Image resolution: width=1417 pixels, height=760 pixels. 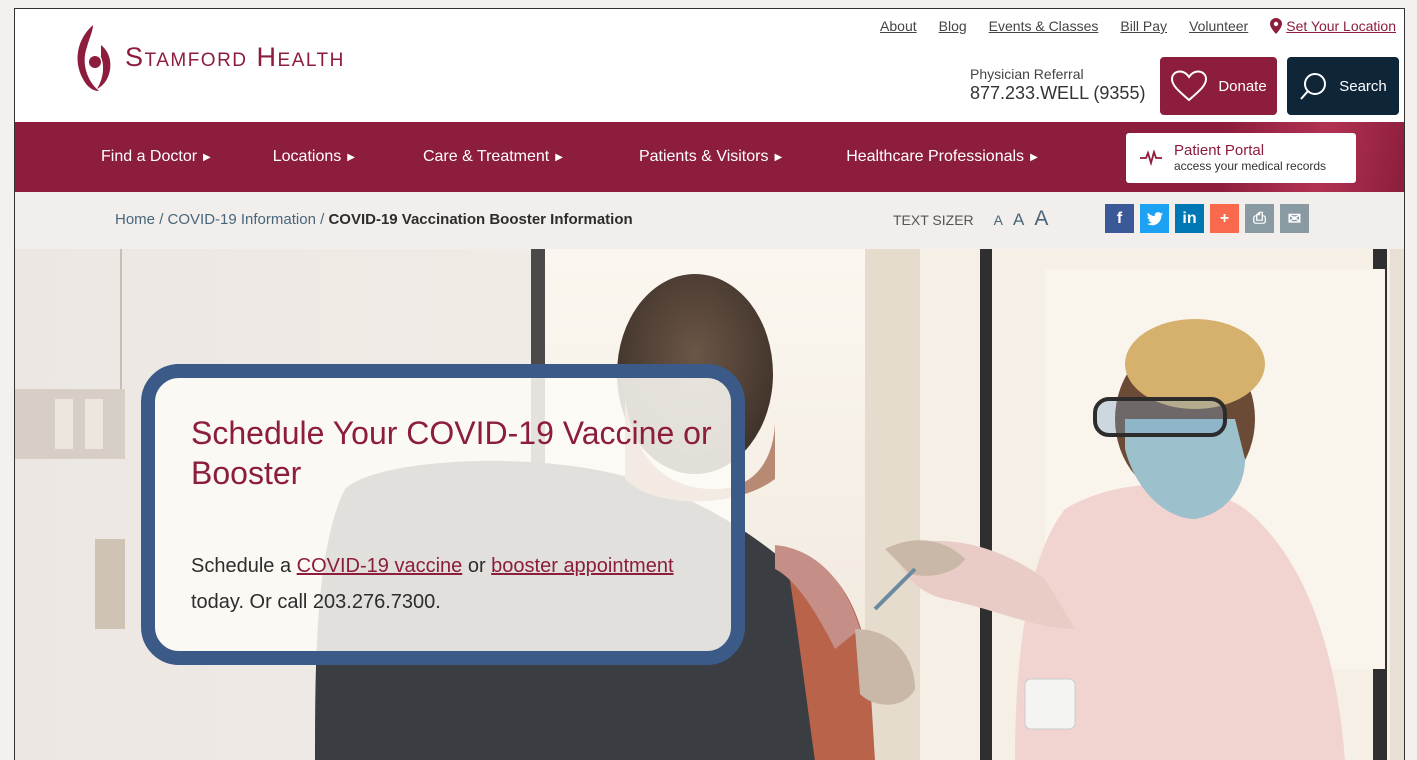 I want to click on twitter-icon, so click(x=1154, y=218).